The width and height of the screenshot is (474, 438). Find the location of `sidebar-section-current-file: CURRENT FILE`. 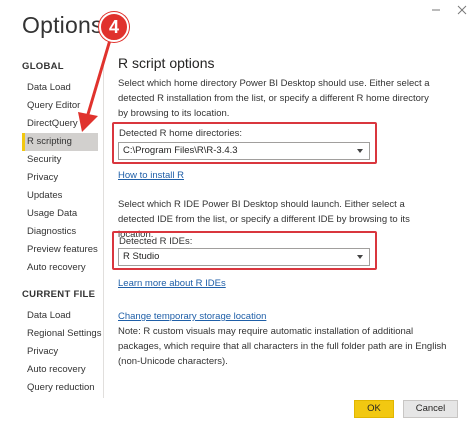

sidebar-section-current-file: CURRENT FILE is located at coordinates (59, 294).